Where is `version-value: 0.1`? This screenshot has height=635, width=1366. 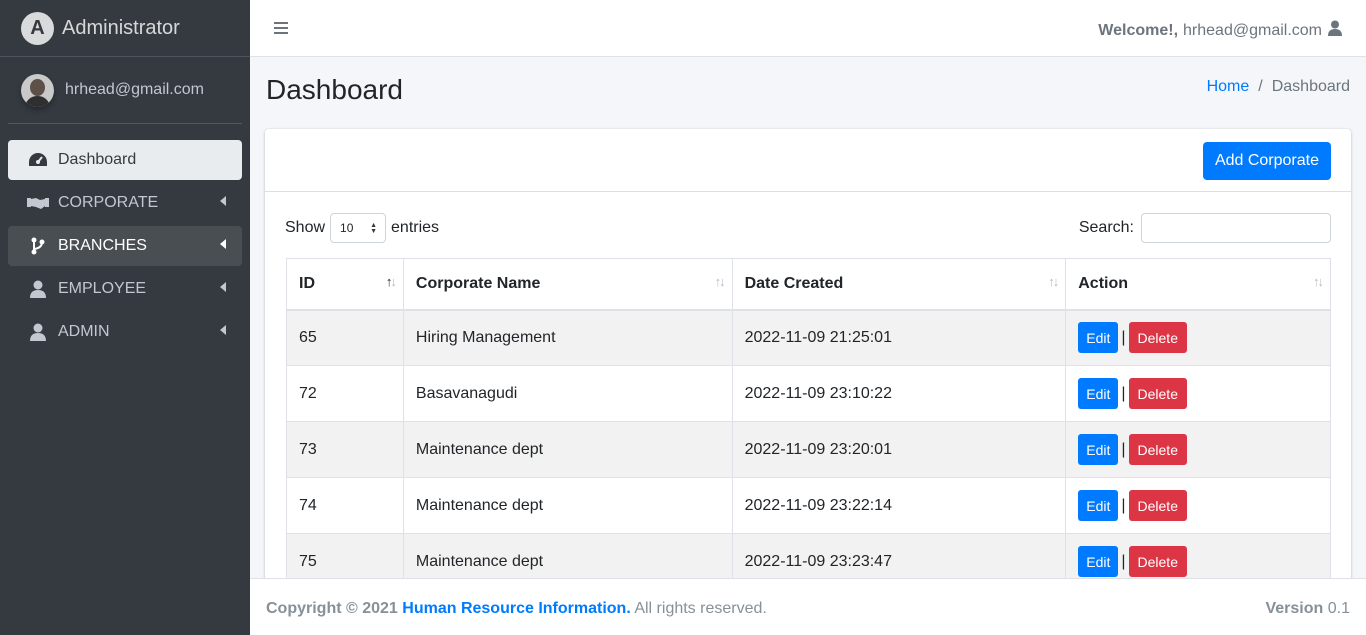
version-value: 0.1 is located at coordinates (1338, 608).